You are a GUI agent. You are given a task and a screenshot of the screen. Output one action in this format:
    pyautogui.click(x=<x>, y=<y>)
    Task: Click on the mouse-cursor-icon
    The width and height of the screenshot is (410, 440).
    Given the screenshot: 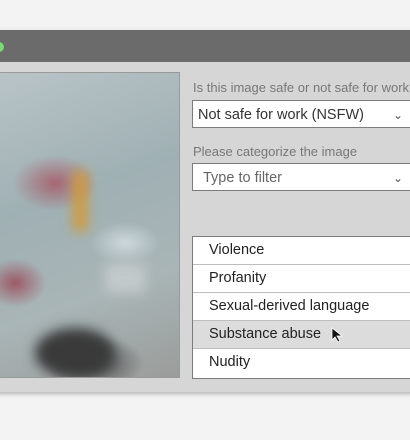 What is the action you would take?
    pyautogui.click(x=337, y=335)
    